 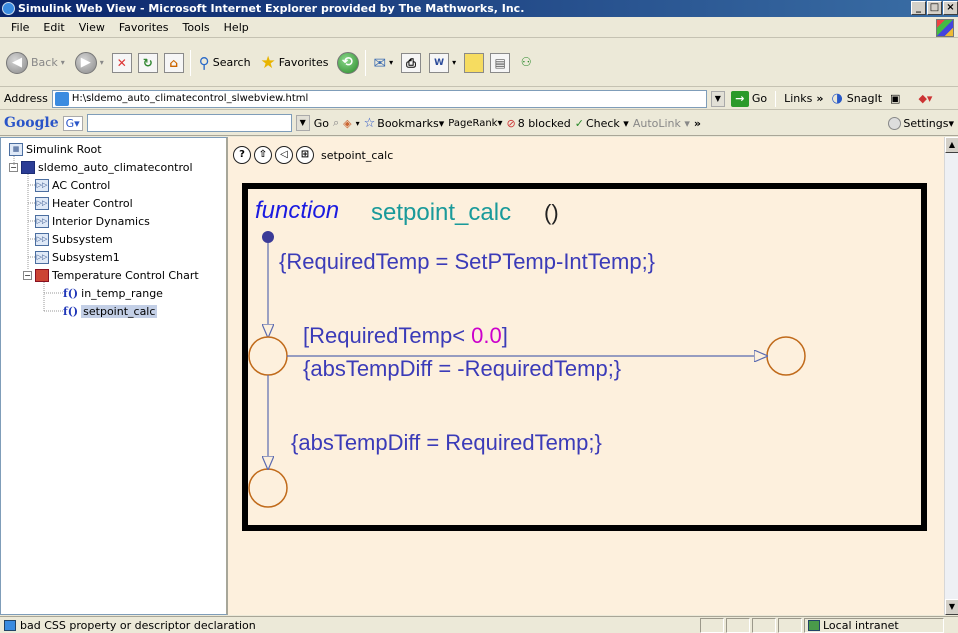 What do you see at coordinates (951, 376) in the screenshot?
I see `vertical-scrollbar: ▲ ▼` at bounding box center [951, 376].